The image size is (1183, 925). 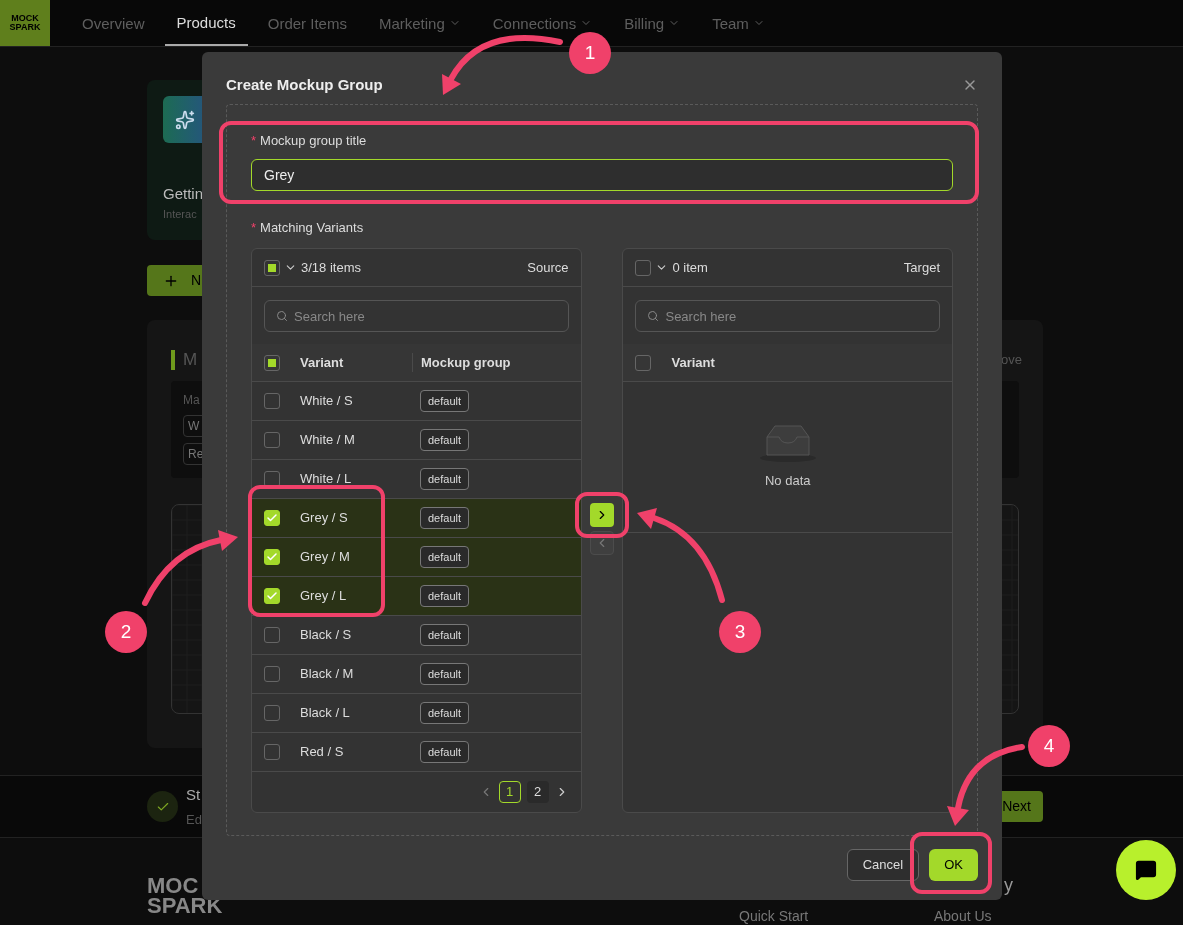 I want to click on footer-link: About Us, so click(x=963, y=915).